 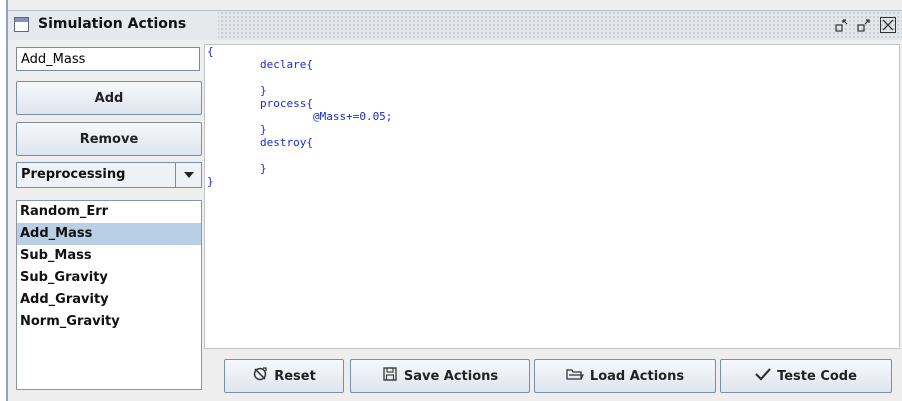 What do you see at coordinates (109, 322) in the screenshot?
I see `list-item: Norm_Gravity` at bounding box center [109, 322].